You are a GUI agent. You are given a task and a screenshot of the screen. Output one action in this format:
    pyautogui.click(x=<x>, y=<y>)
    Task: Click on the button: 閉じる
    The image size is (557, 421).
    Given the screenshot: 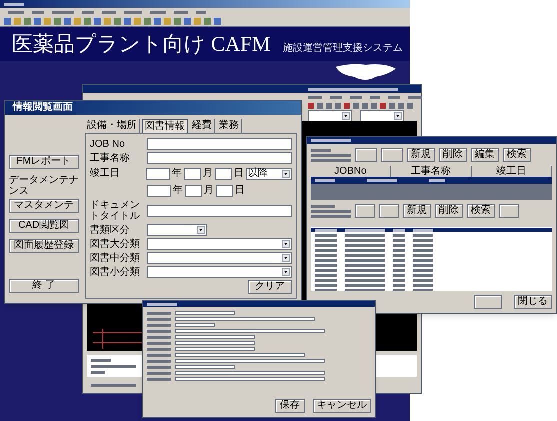 What is the action you would take?
    pyautogui.click(x=533, y=302)
    